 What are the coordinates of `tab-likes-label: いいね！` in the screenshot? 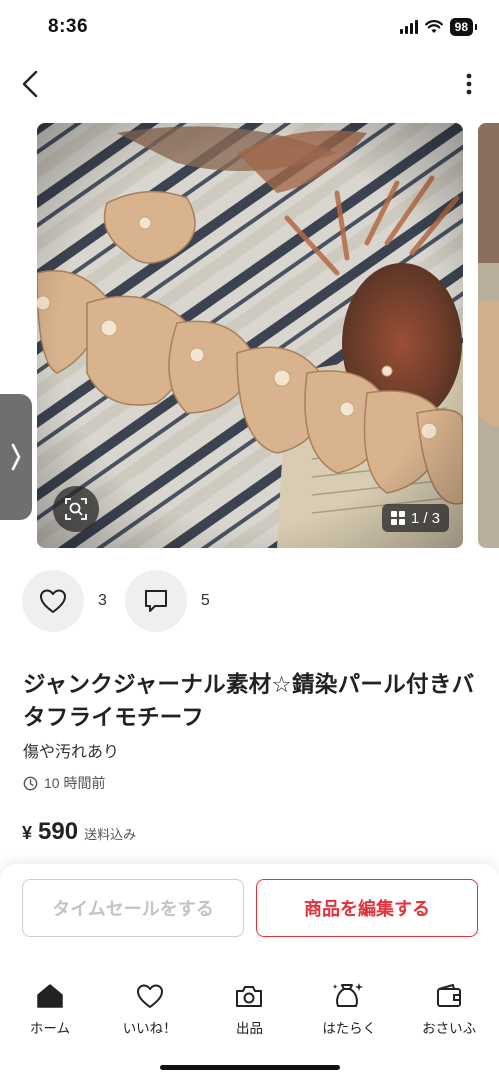 It's located at (149, 1028).